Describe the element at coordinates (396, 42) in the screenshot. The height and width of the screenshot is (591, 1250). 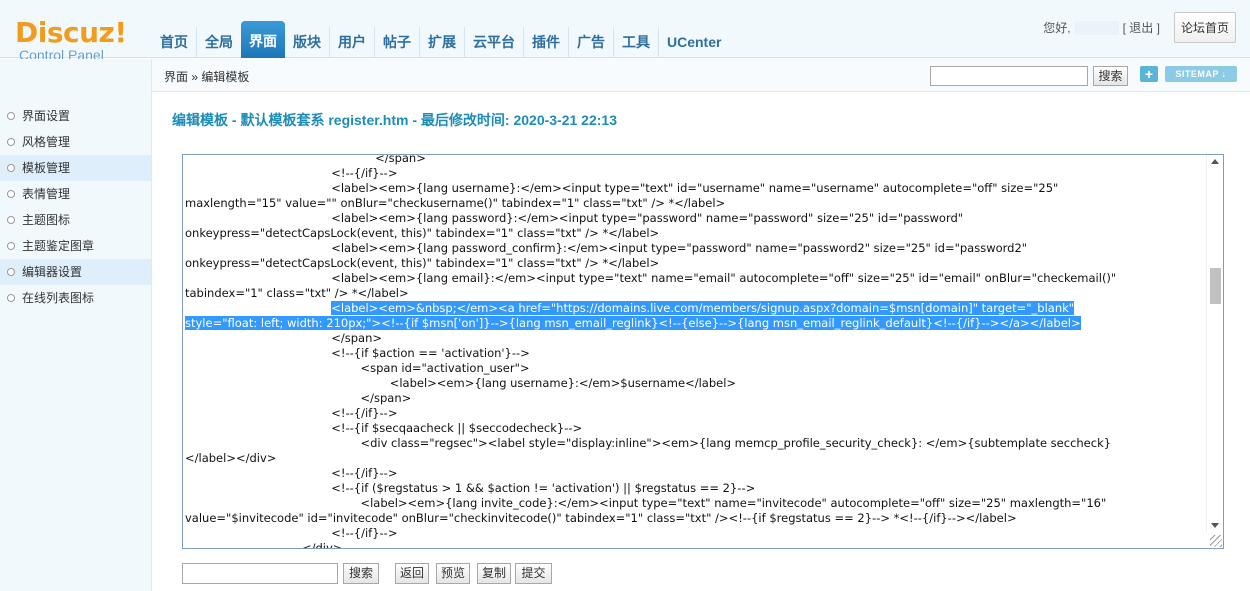
I see `nav-item-5: 帖子` at that location.